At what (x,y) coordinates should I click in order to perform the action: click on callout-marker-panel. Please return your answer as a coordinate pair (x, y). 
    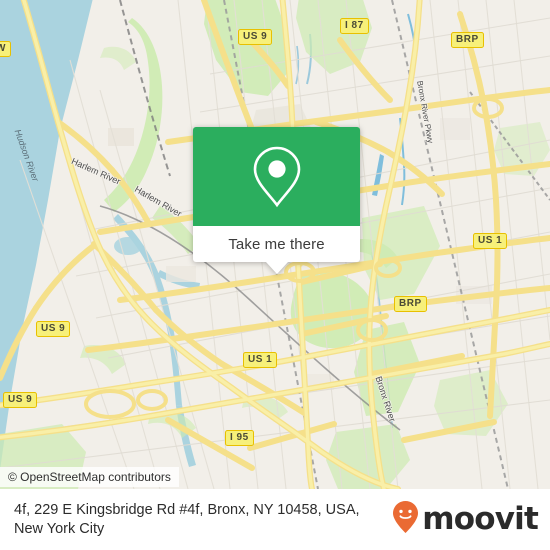
    Looking at the image, I should click on (276, 176).